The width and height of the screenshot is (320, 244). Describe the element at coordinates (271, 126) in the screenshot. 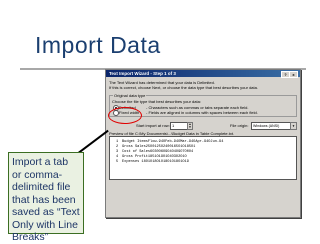

I see `file-origin-select: Windows (ANSI)` at that location.